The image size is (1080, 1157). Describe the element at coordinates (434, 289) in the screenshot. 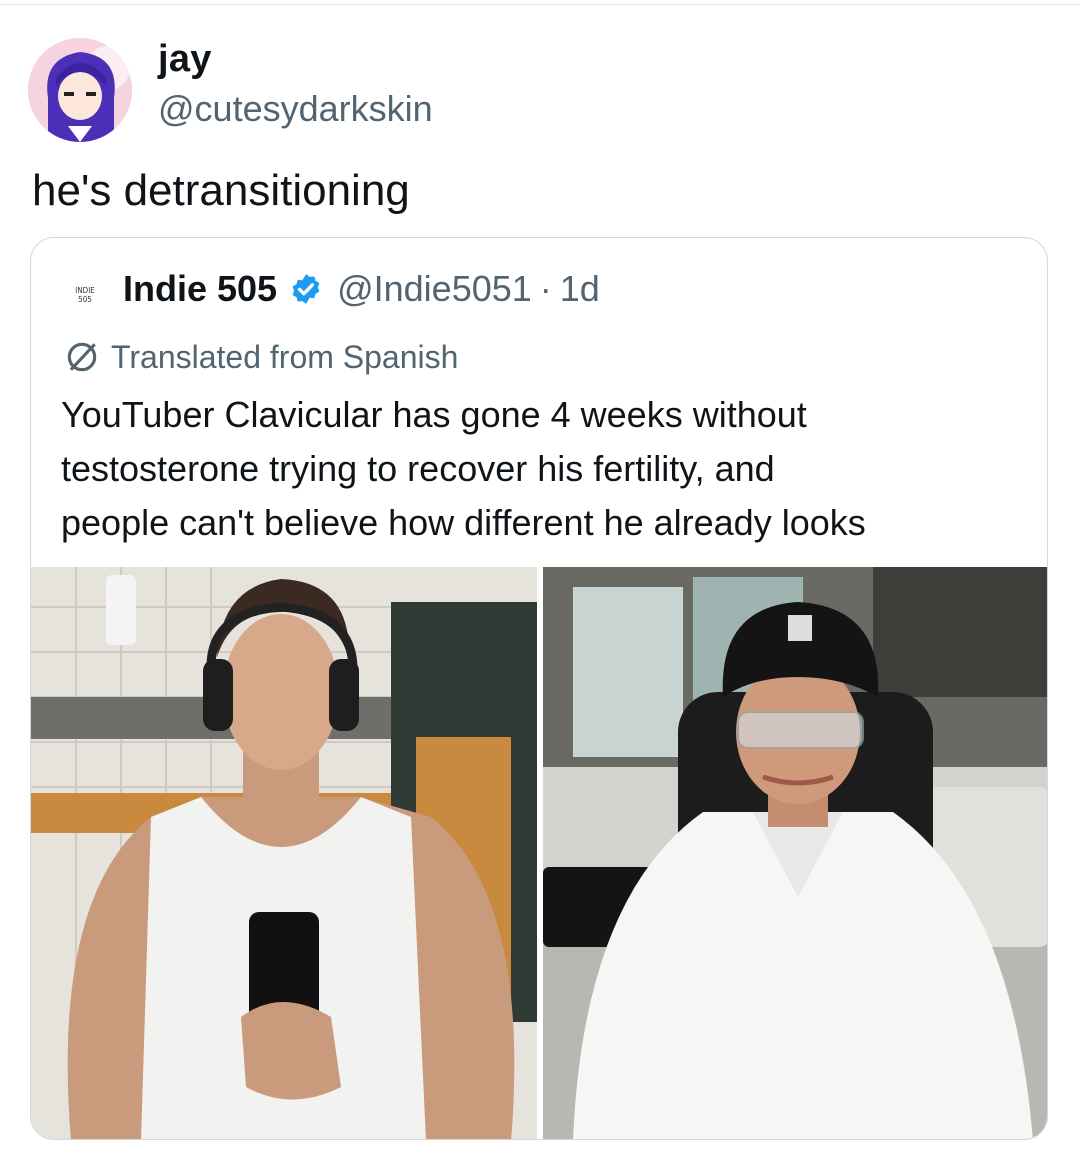

I see `quote-author-handle: @Indie5051` at that location.